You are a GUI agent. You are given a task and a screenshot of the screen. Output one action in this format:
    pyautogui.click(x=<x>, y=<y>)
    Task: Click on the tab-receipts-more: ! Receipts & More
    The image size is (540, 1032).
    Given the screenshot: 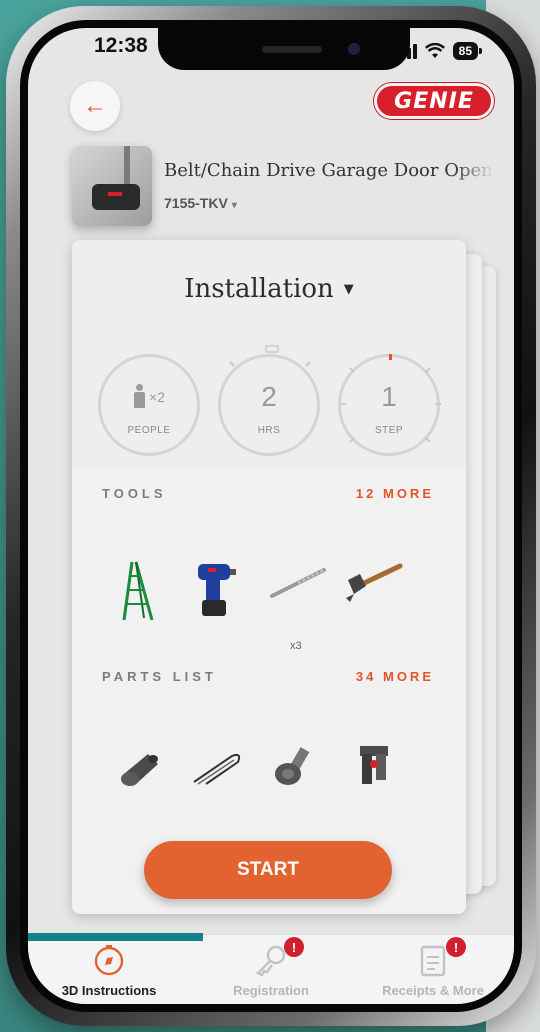 What is the action you would take?
    pyautogui.click(x=433, y=970)
    